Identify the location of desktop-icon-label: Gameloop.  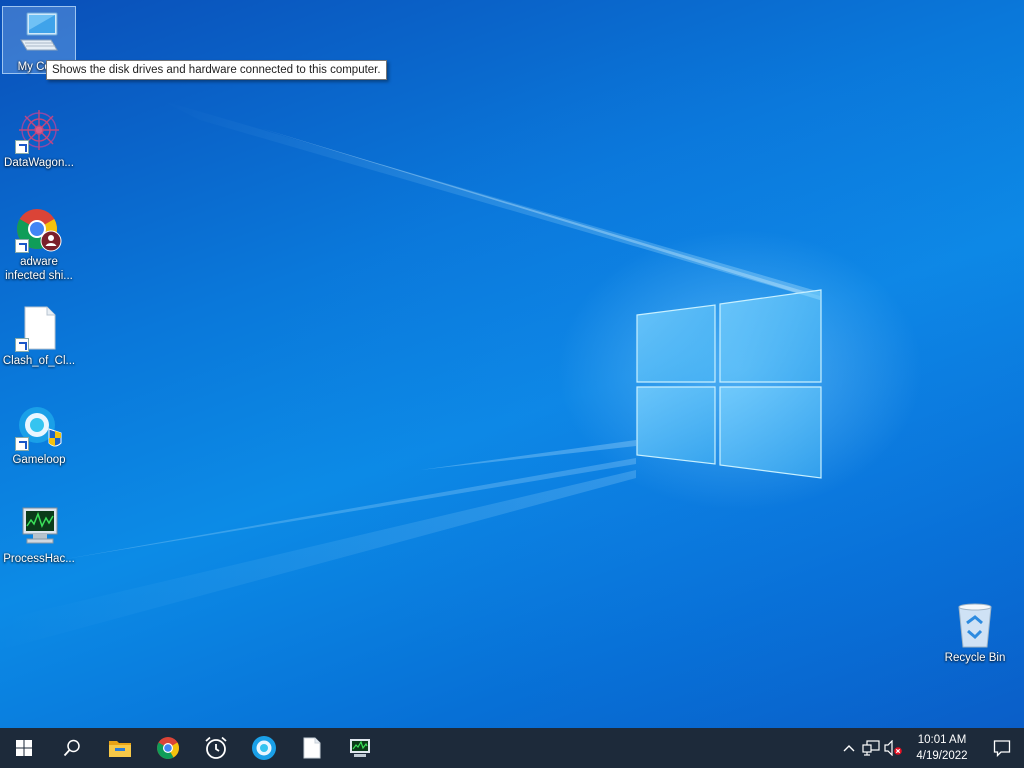
(39, 460).